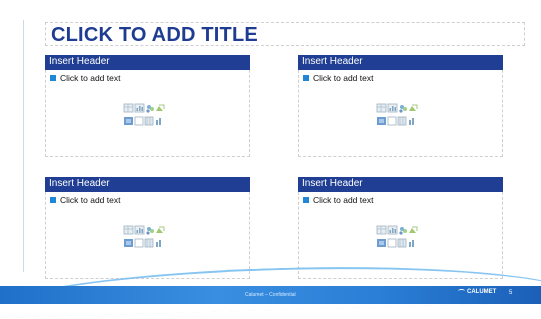 This screenshot has width=541, height=319. I want to click on brand-name: CALUMET, so click(482, 292).